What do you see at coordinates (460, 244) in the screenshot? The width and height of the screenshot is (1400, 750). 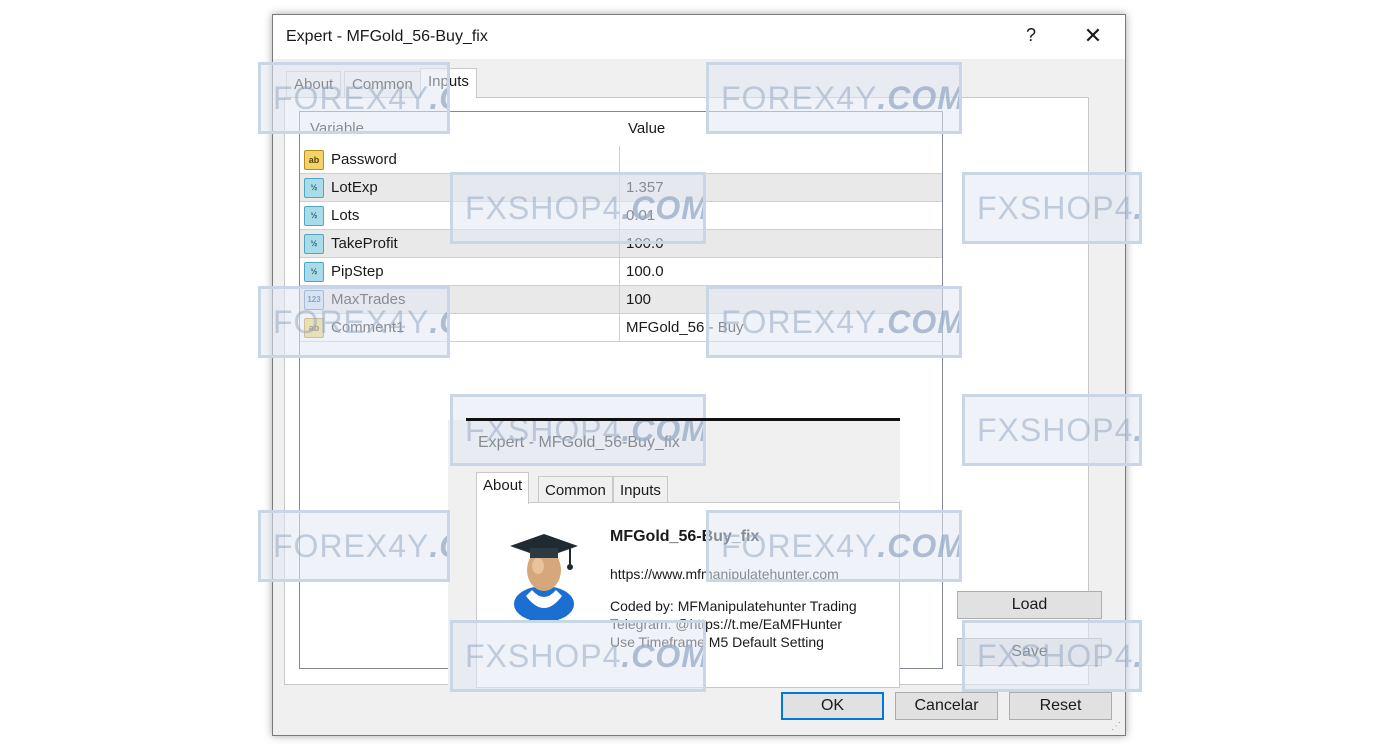 I see `variable-cell: ½ TakeProfit` at bounding box center [460, 244].